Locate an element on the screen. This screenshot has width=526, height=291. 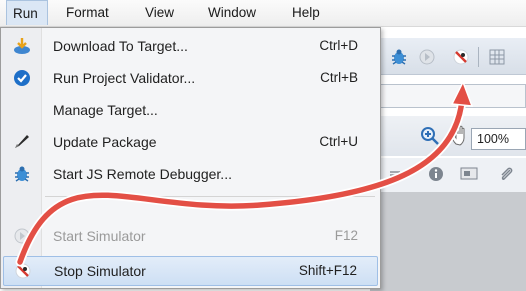
menu-item-update-package: Update Package Ctrl+U is located at coordinates (190, 142).